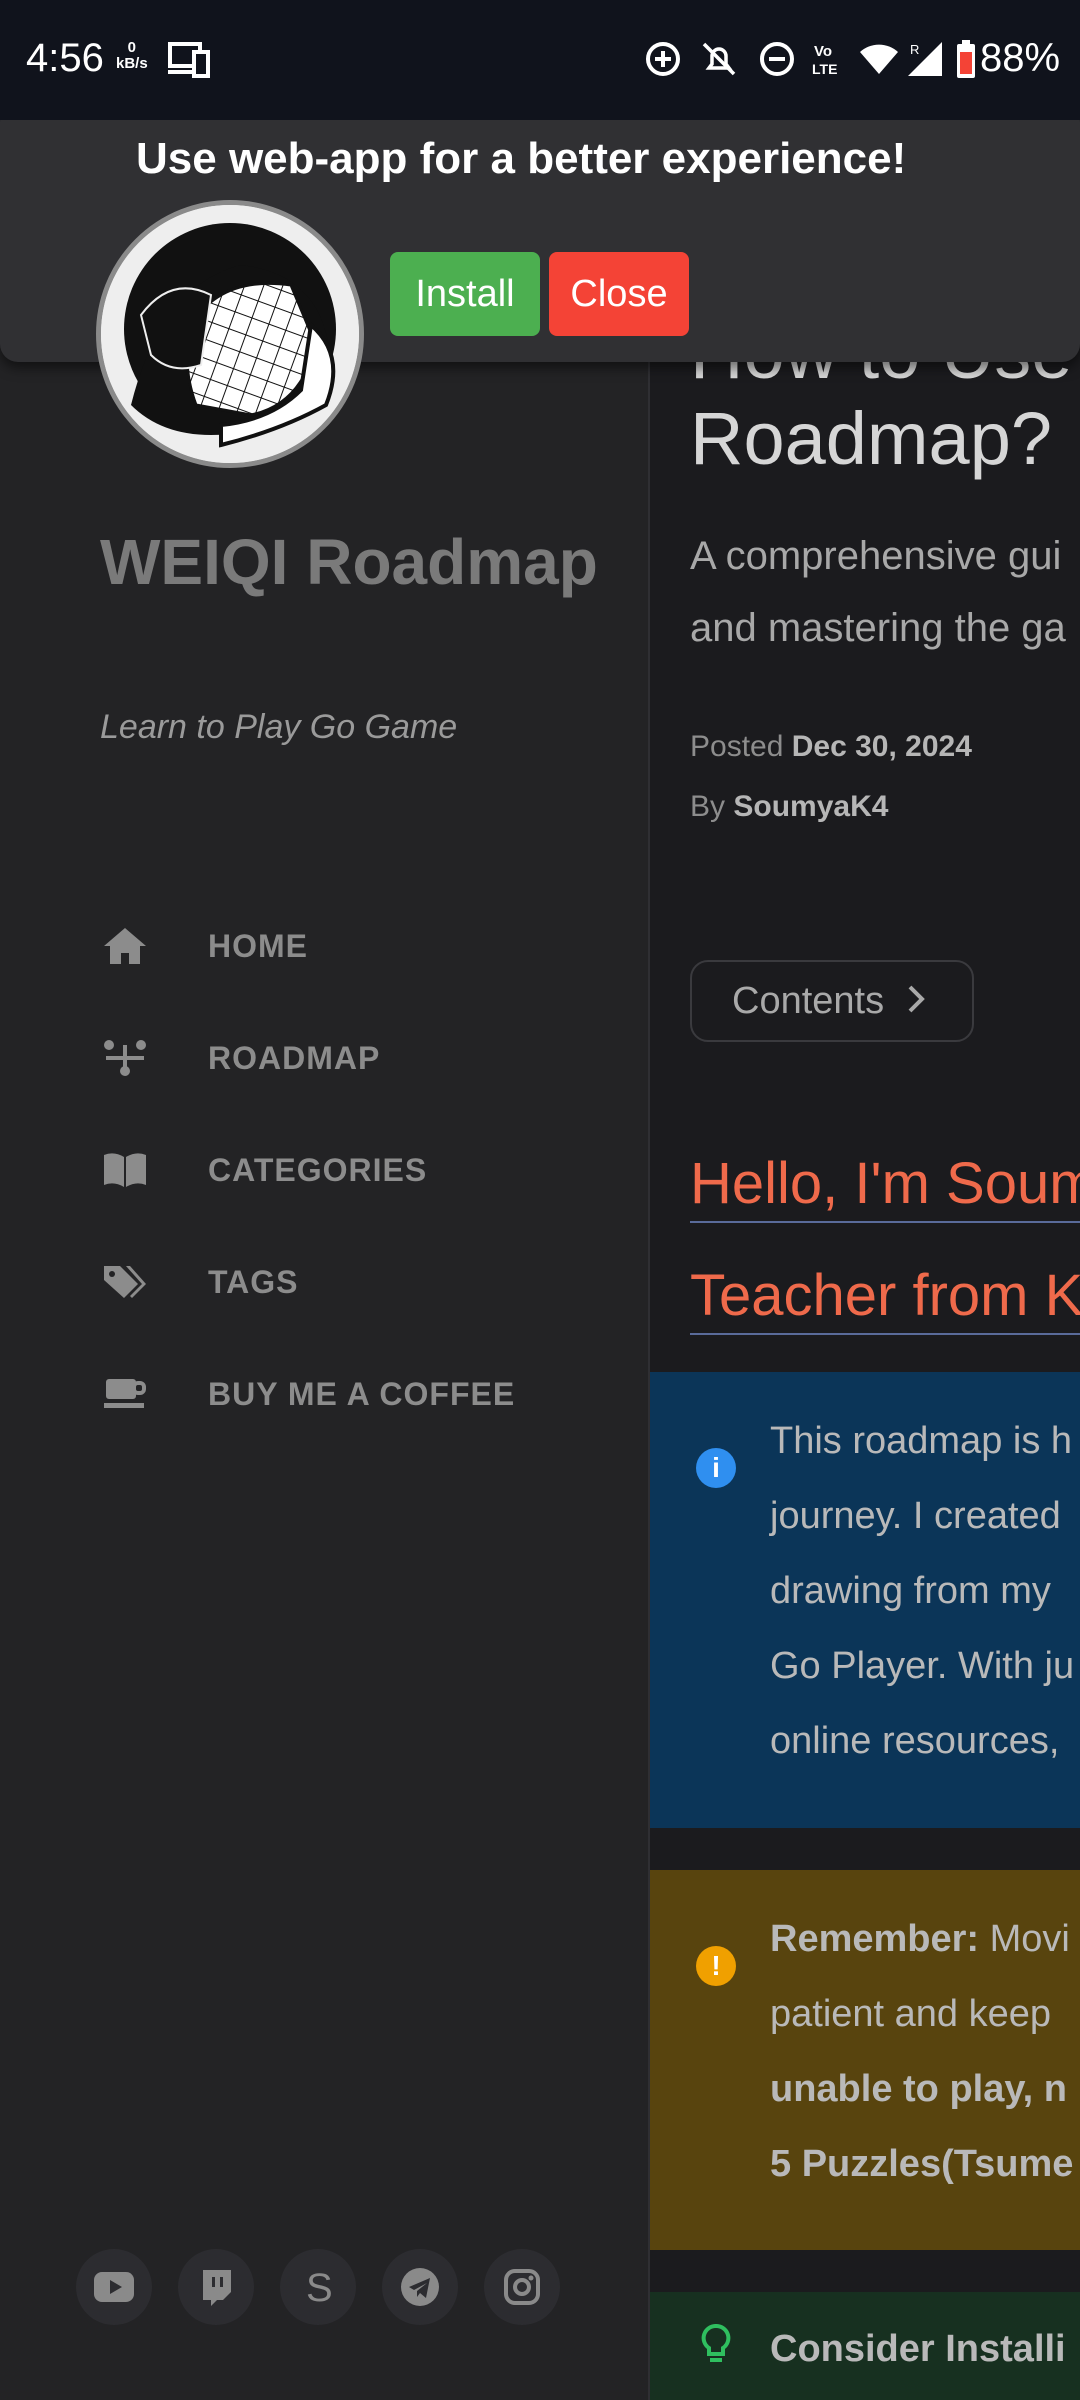 The width and height of the screenshot is (1080, 2400). What do you see at coordinates (125, 946) in the screenshot?
I see `home-icon` at bounding box center [125, 946].